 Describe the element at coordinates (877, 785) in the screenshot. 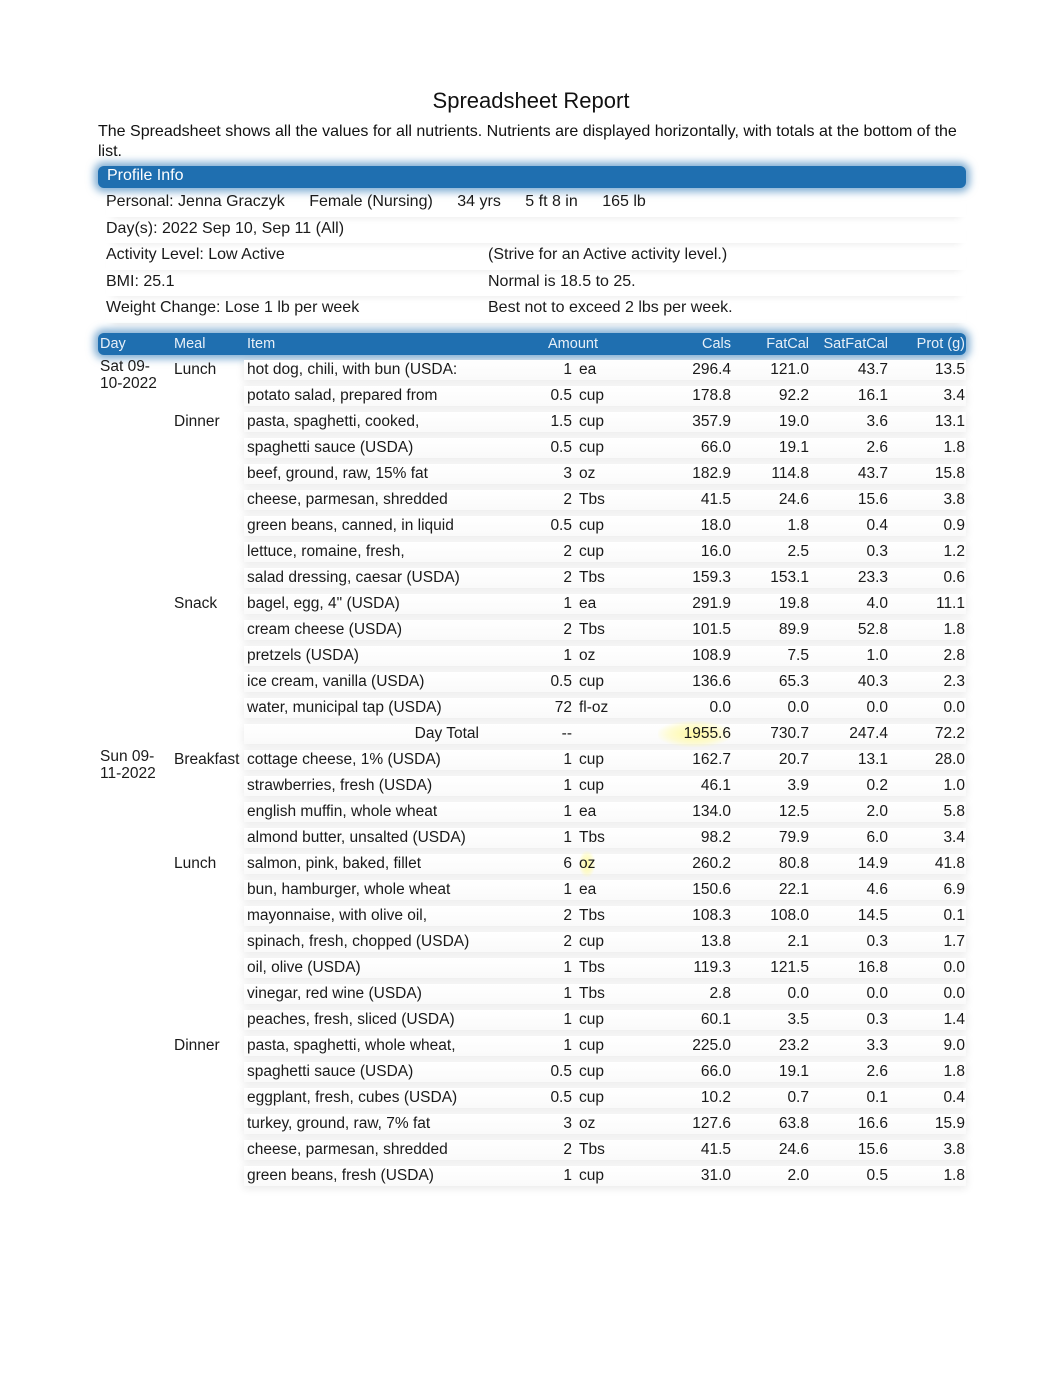

I see `satfatcal-cell: 0.2` at that location.